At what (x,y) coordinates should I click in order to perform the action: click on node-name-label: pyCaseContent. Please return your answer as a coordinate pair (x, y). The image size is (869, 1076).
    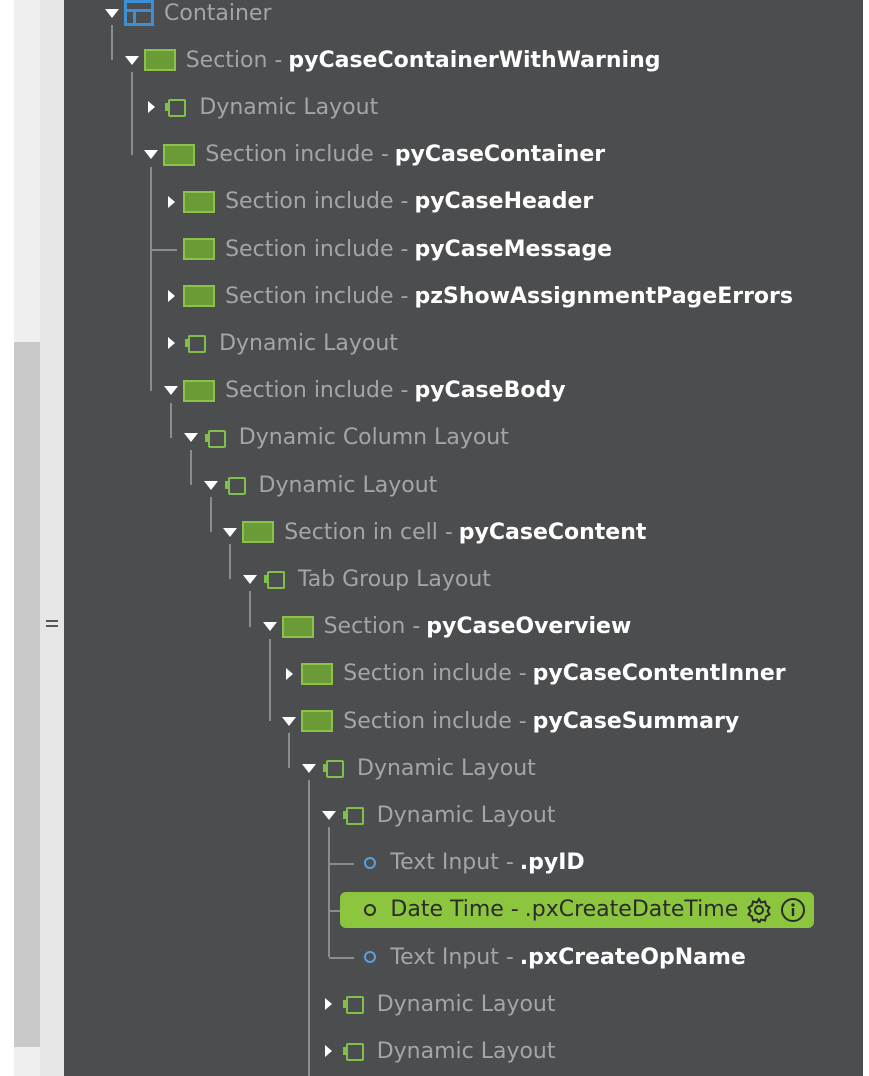
    Looking at the image, I should click on (552, 532).